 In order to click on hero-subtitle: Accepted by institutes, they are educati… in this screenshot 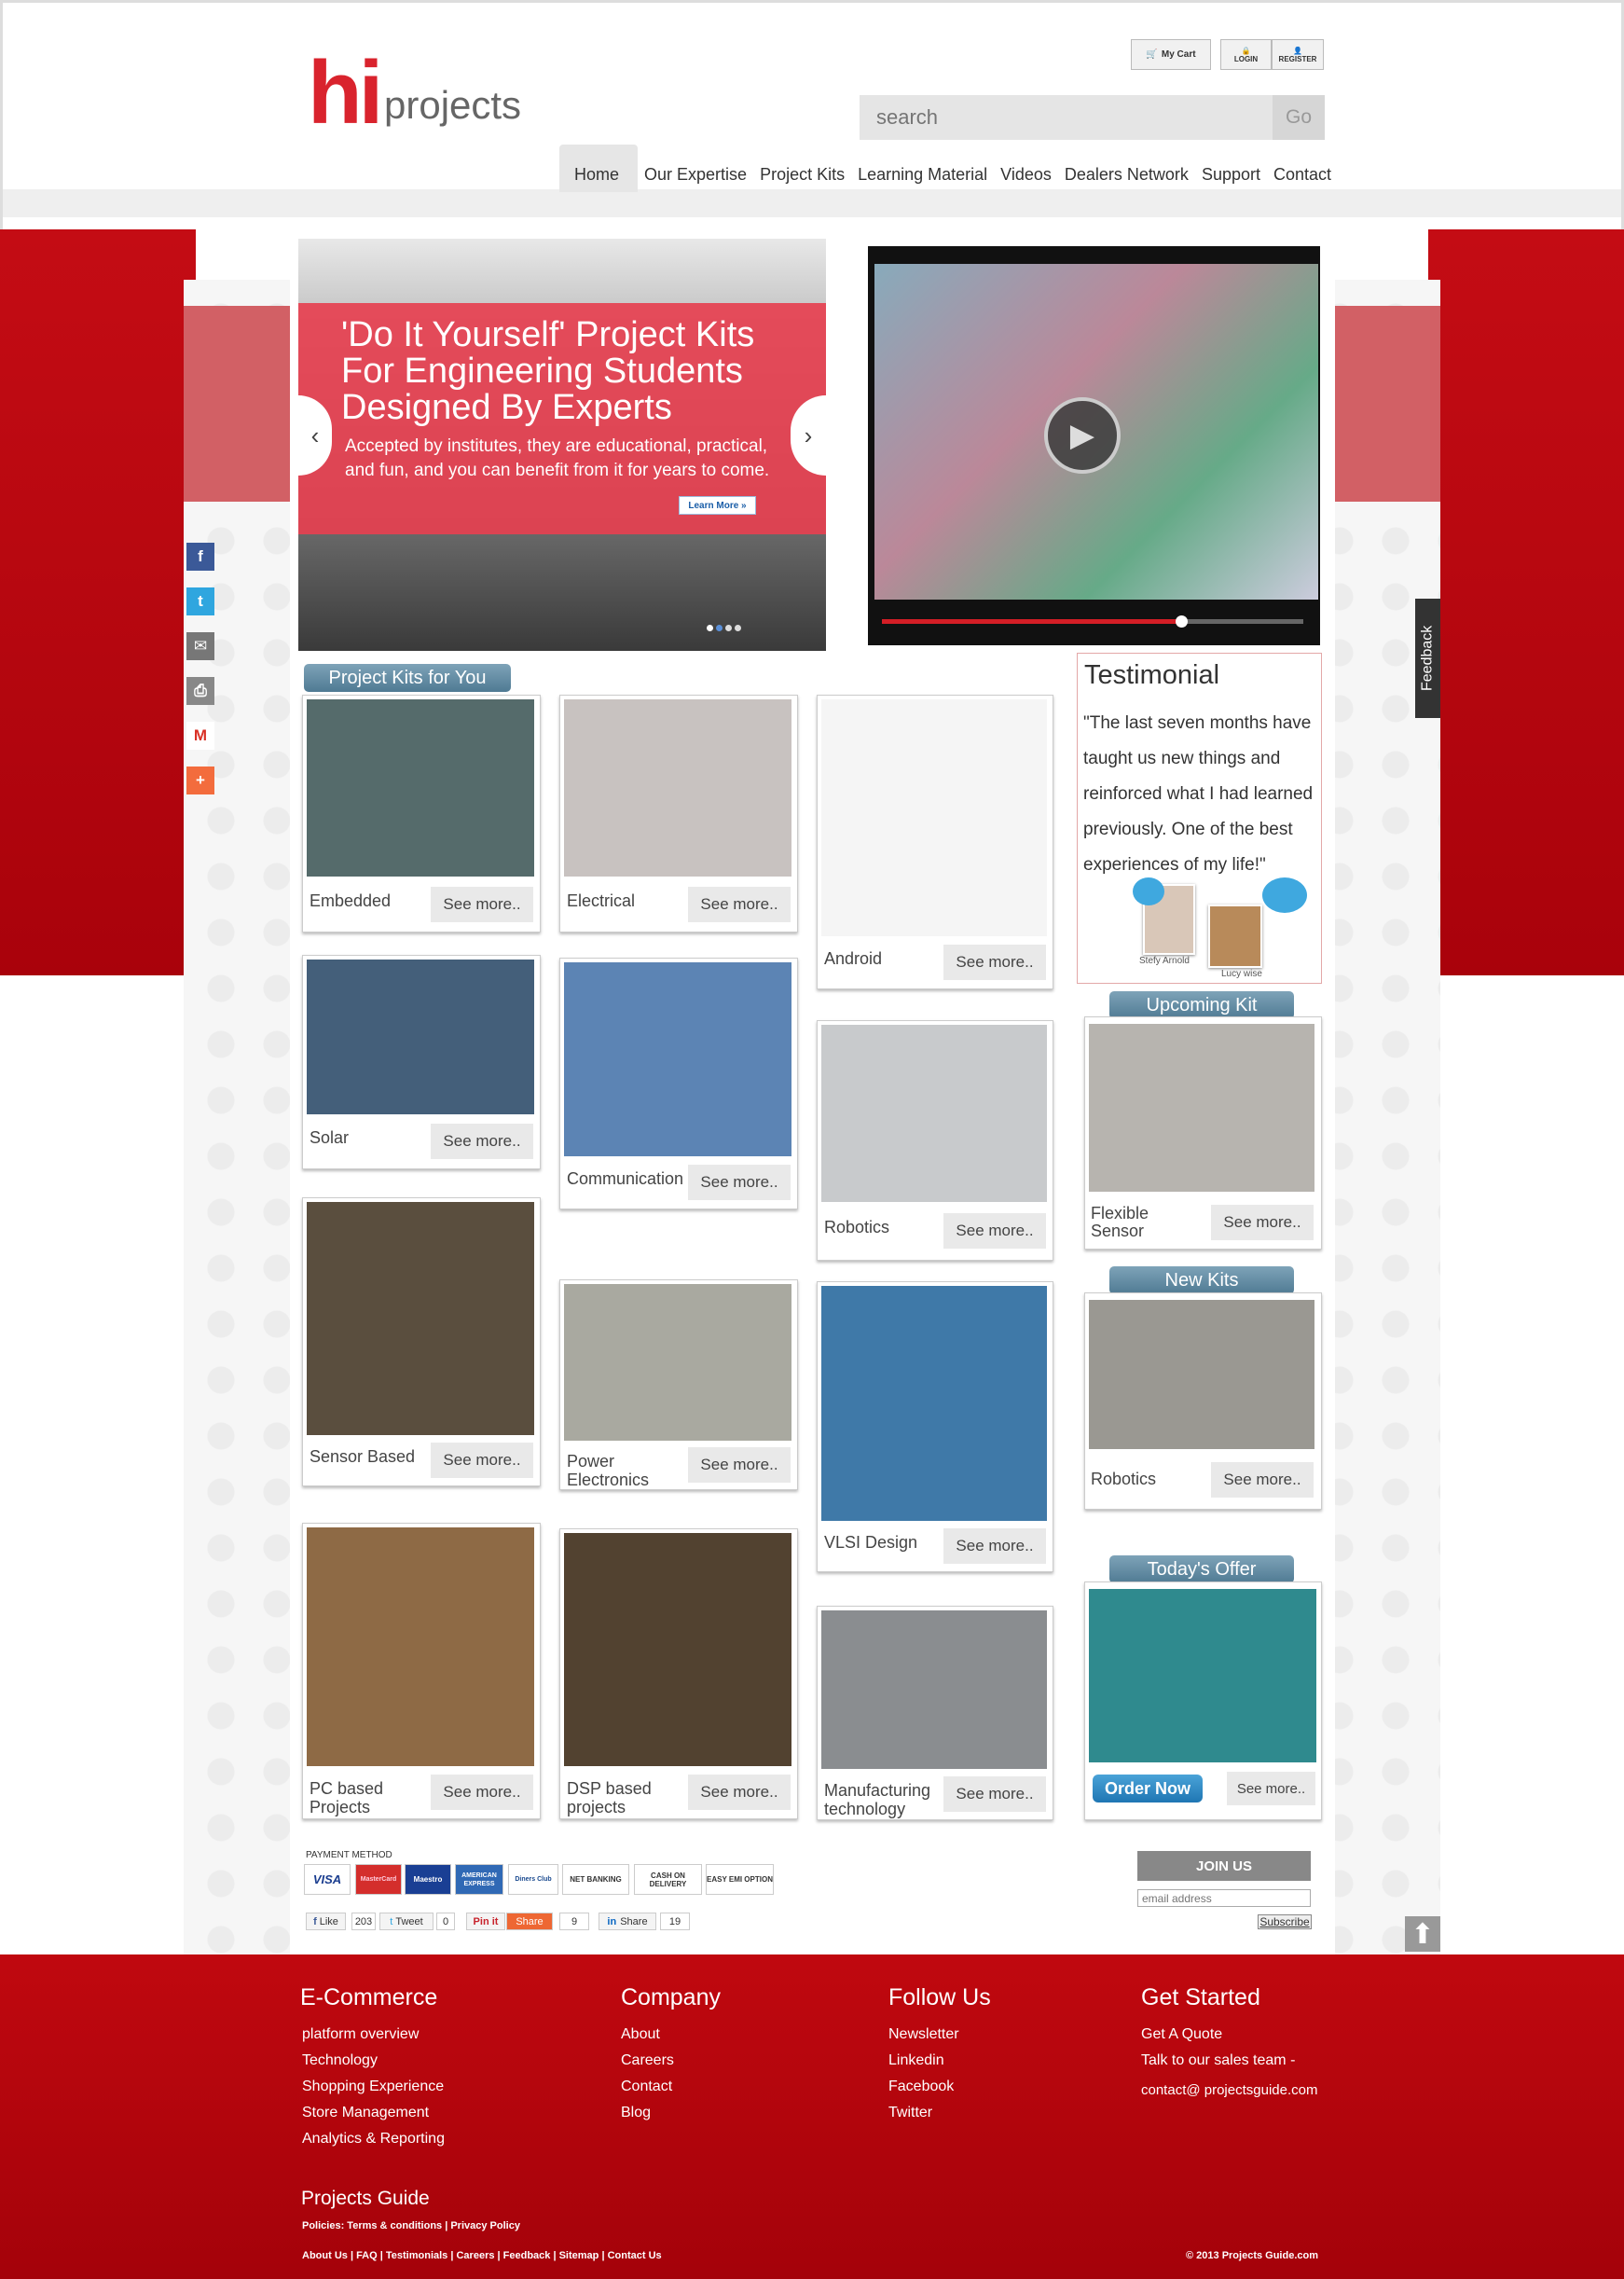, I will do `click(557, 458)`.